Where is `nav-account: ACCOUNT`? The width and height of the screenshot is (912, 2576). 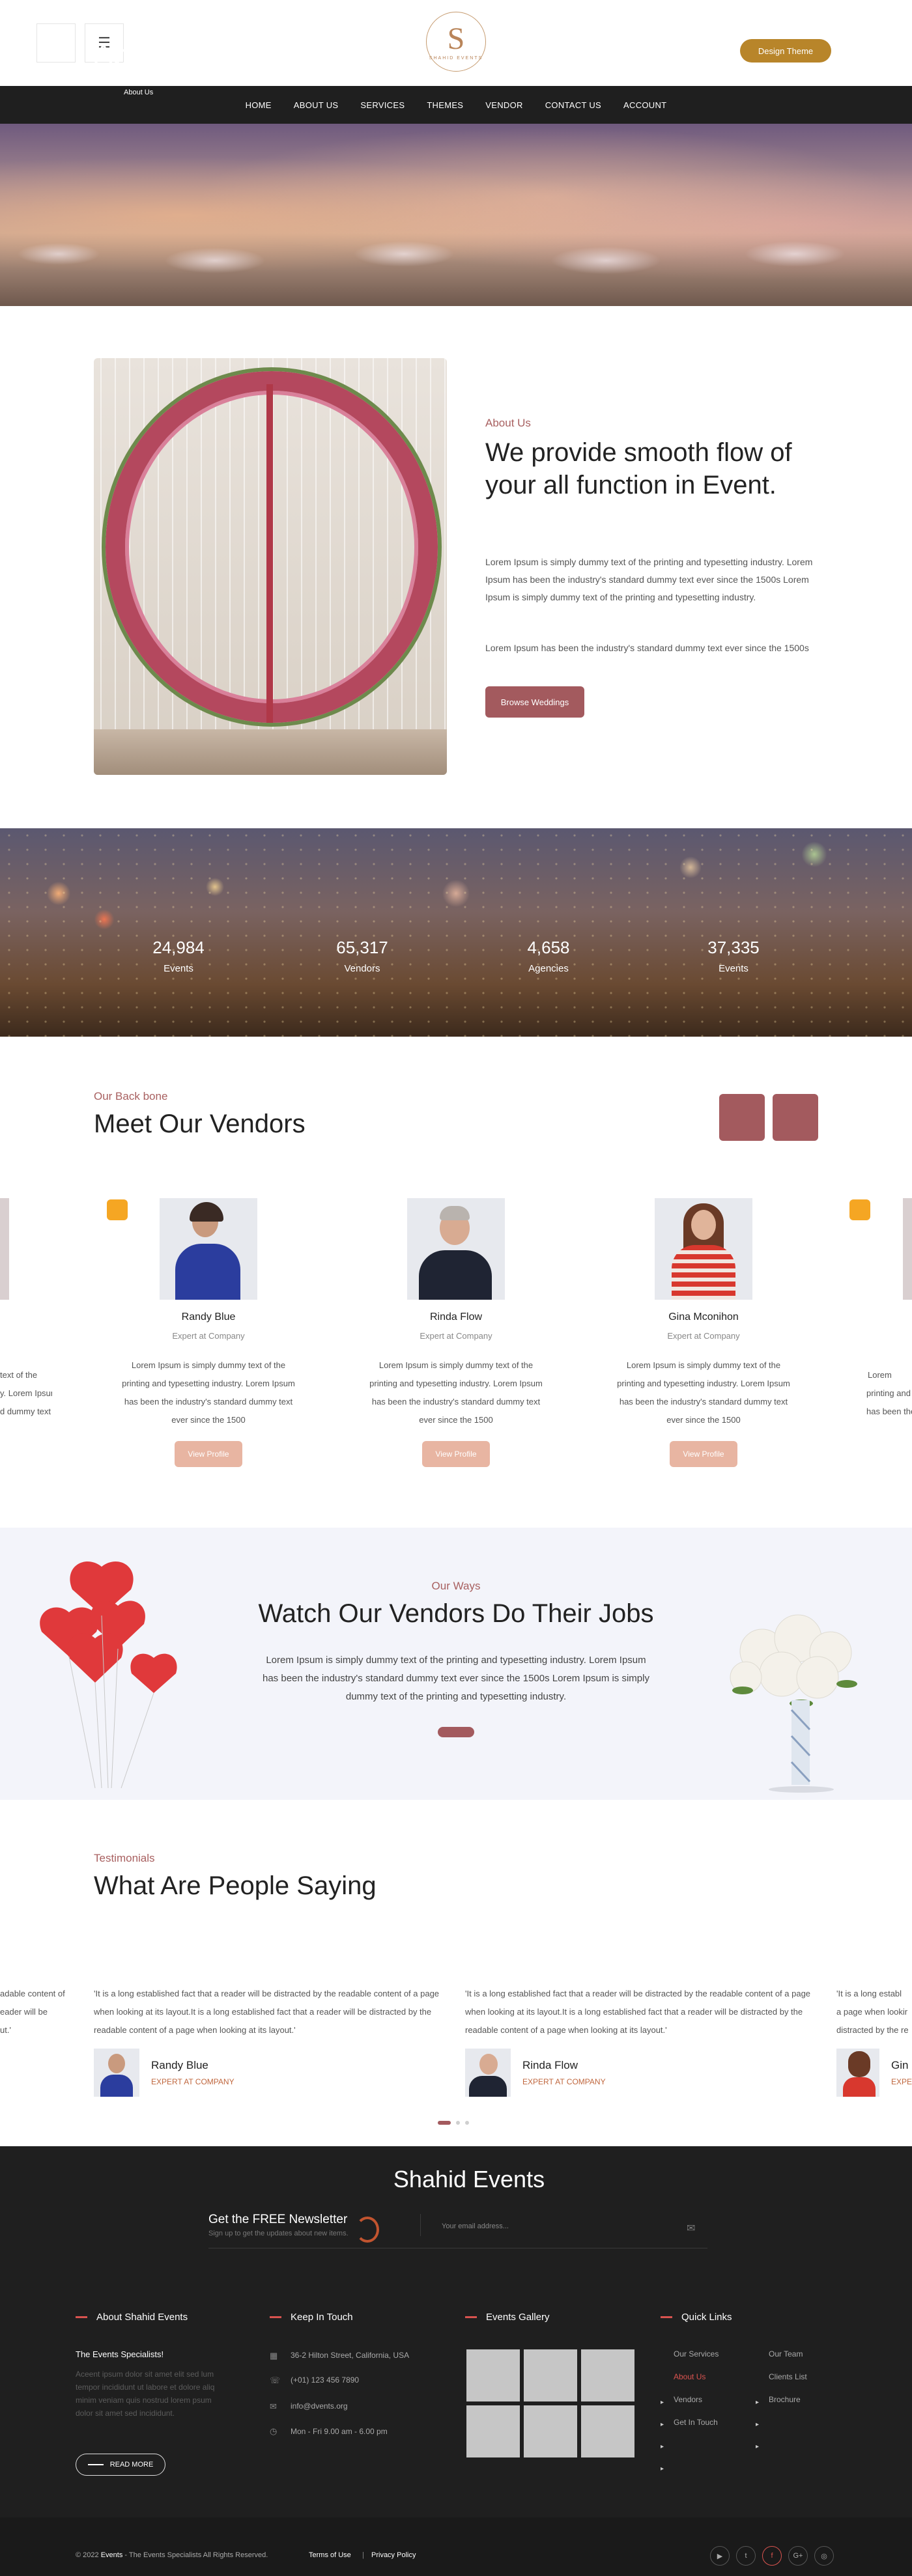
nav-account: ACCOUNT is located at coordinates (645, 105).